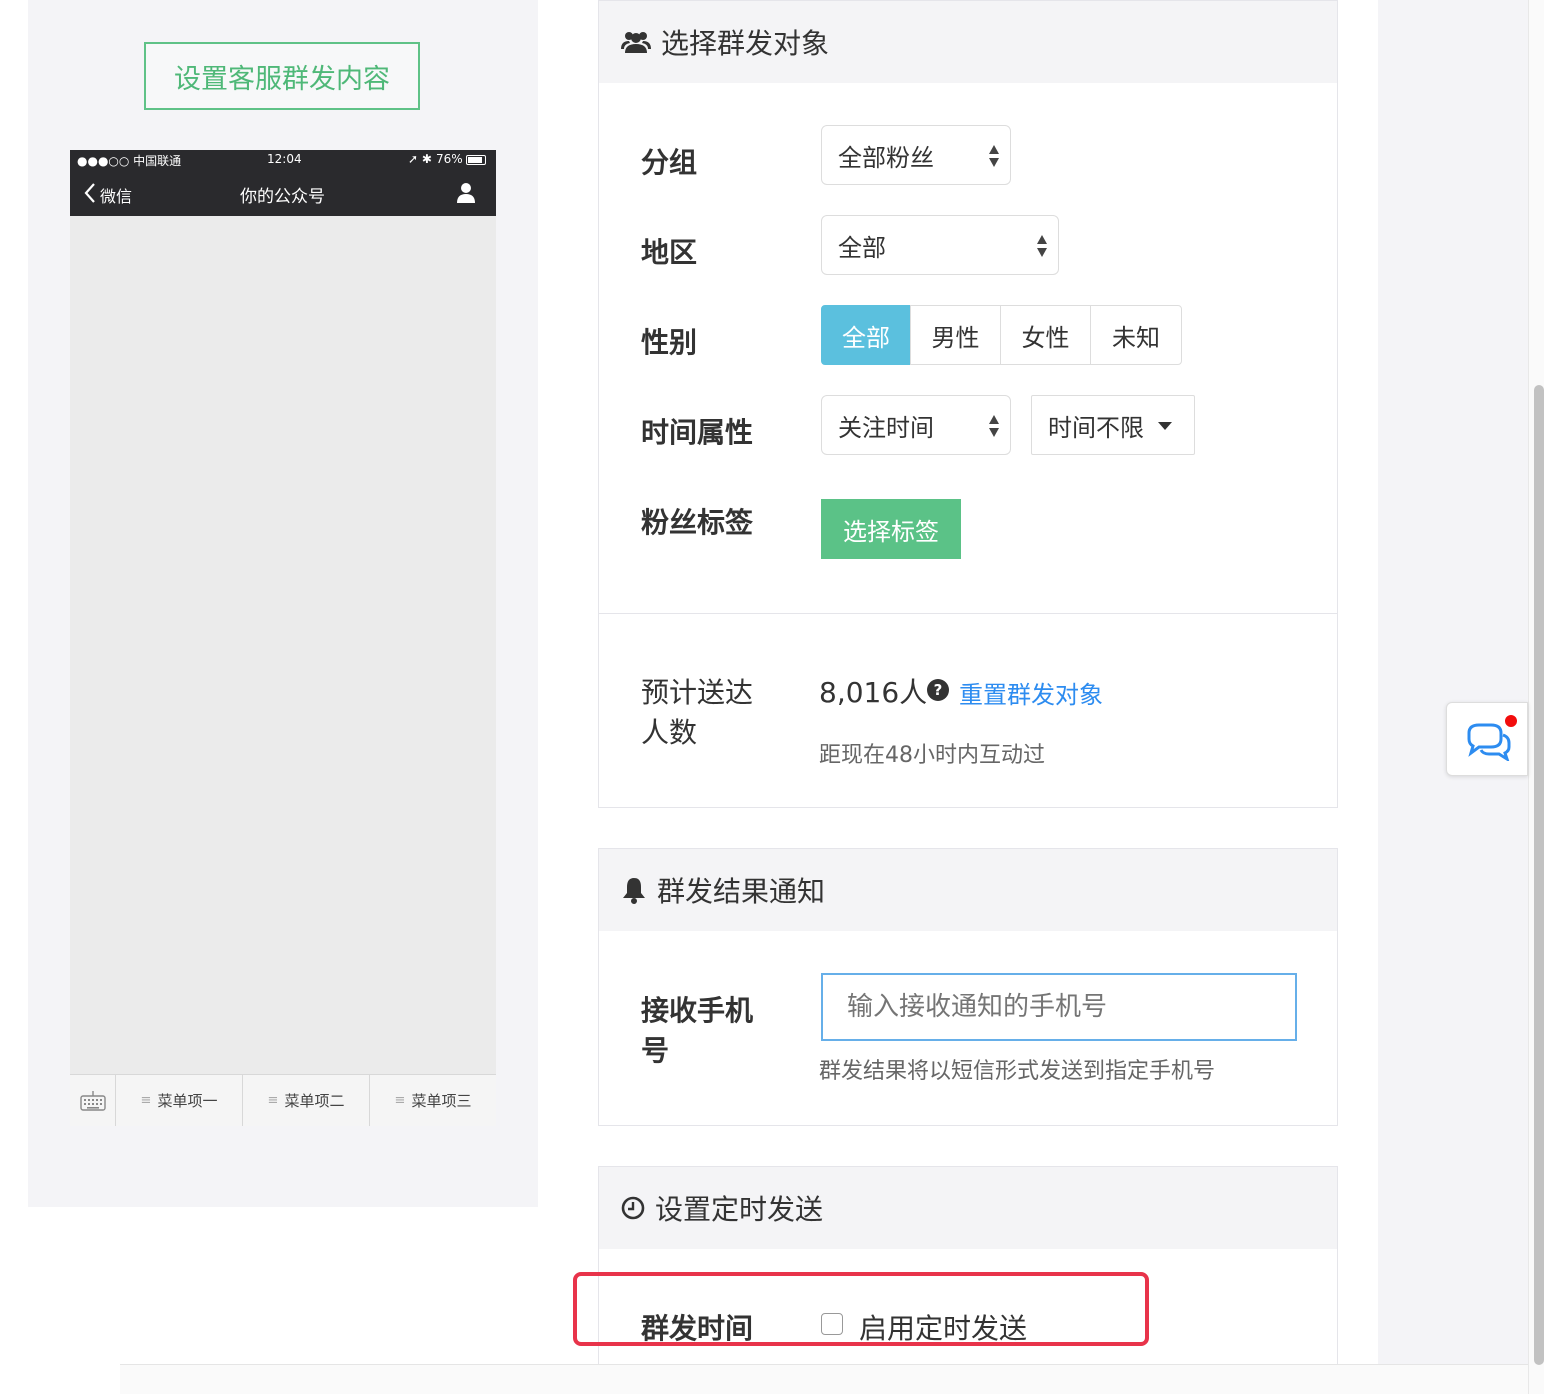  I want to click on chat-bubbles-icon, so click(1489, 742).